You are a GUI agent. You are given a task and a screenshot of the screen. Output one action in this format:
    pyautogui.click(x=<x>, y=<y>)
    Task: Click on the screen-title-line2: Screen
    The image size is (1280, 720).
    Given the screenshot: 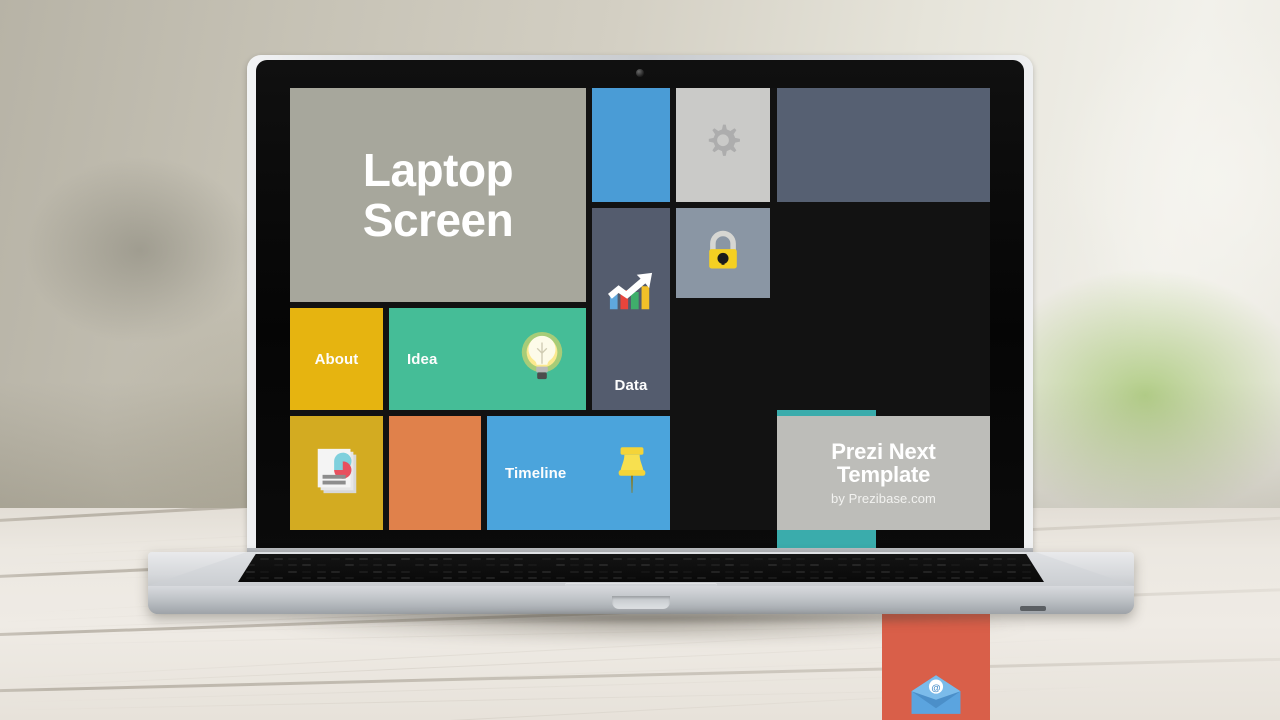 What is the action you would take?
    pyautogui.click(x=438, y=220)
    